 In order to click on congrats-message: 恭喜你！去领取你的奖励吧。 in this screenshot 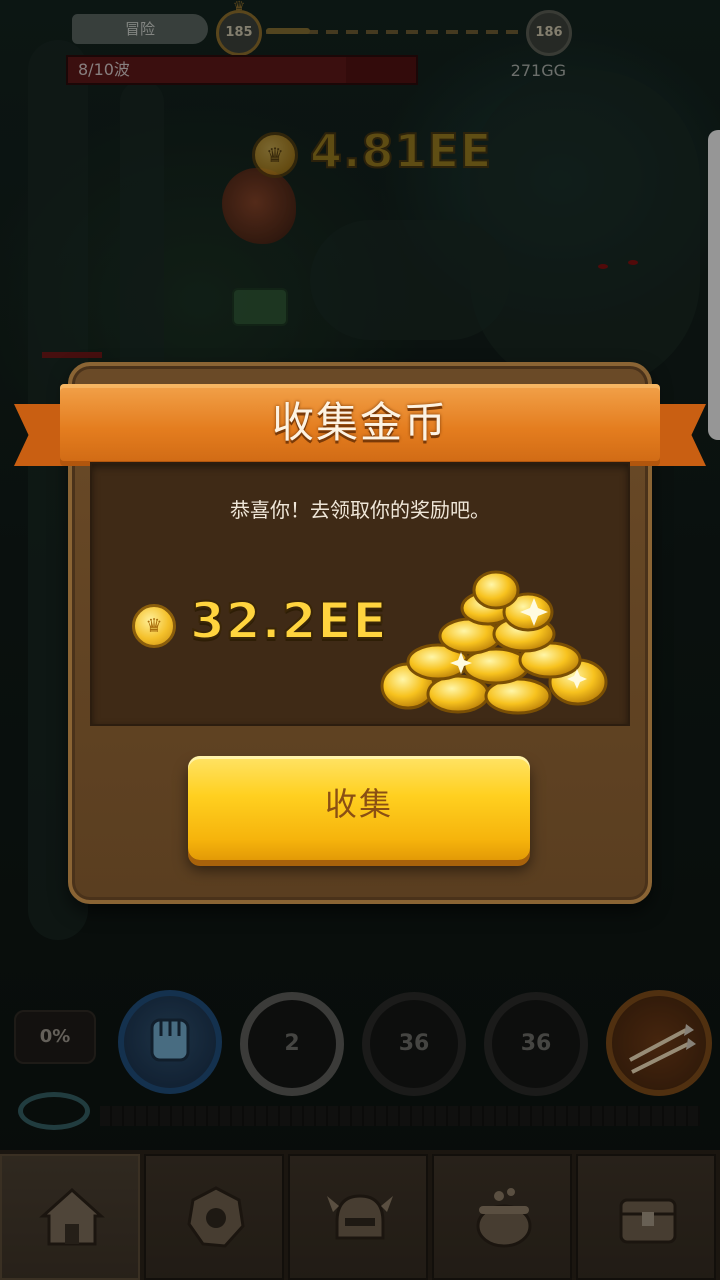, I will do `click(360, 510)`.